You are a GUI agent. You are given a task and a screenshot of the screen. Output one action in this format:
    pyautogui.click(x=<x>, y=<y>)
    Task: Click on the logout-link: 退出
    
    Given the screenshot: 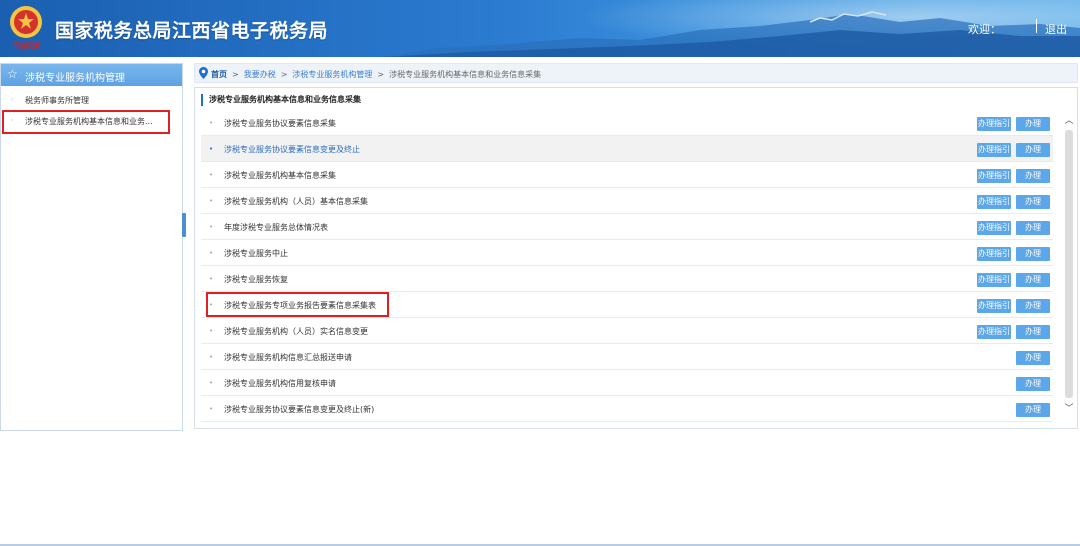 What is the action you would take?
    pyautogui.click(x=1056, y=29)
    